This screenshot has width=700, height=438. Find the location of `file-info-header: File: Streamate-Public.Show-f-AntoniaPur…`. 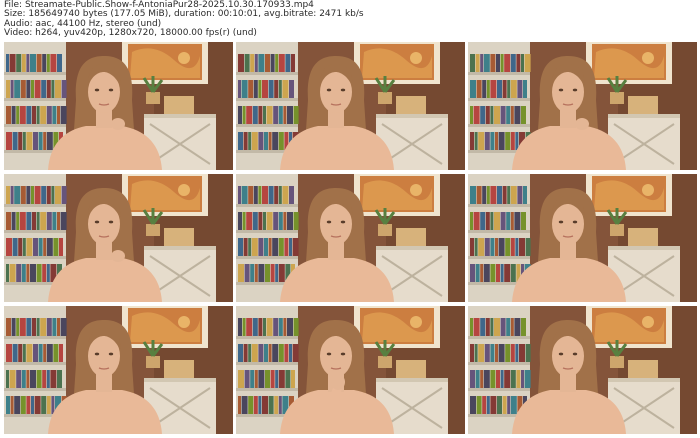

file-info-header: File: Streamate-Public.Show-f-AntoniaPur… is located at coordinates (349, 19).